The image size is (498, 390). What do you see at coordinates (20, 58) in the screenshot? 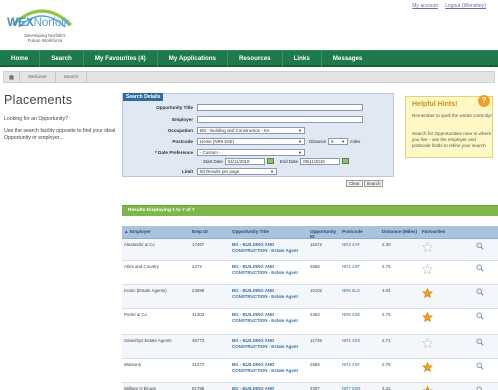
I see `nav-home: Home` at bounding box center [20, 58].